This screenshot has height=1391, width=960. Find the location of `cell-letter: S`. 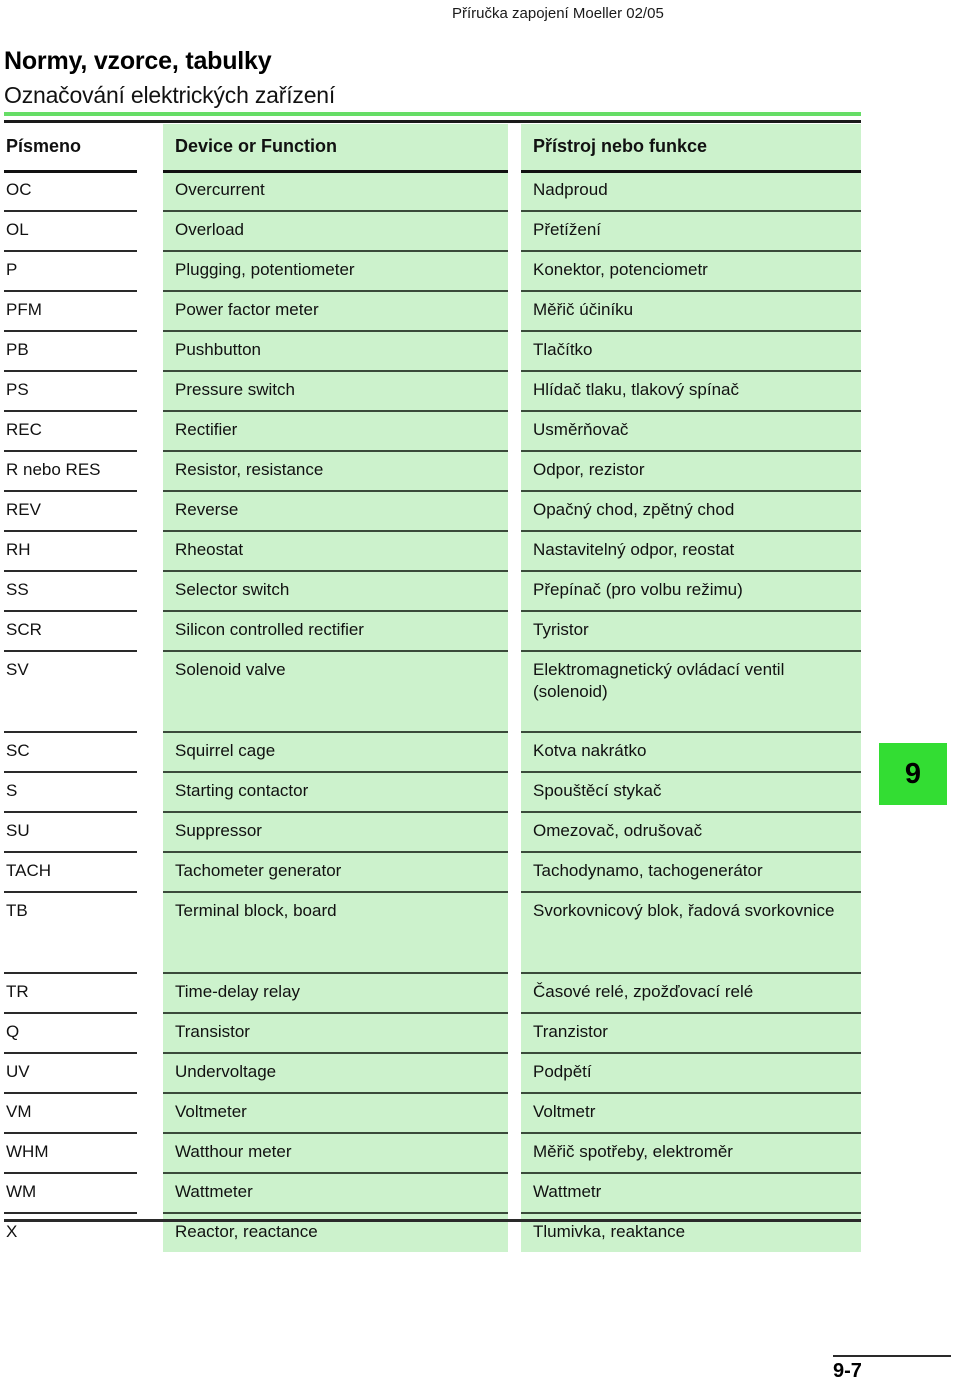

cell-letter: S is located at coordinates (70, 791).